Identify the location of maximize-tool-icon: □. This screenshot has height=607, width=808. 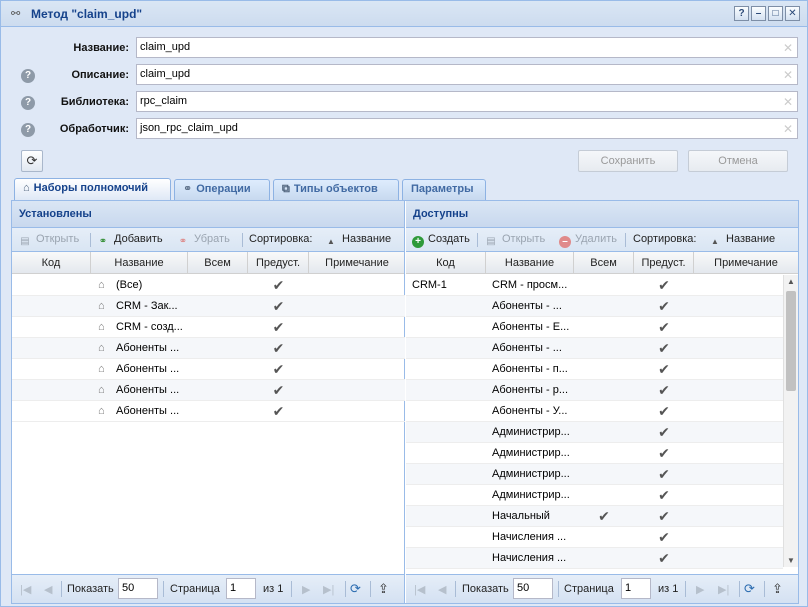
(775, 13).